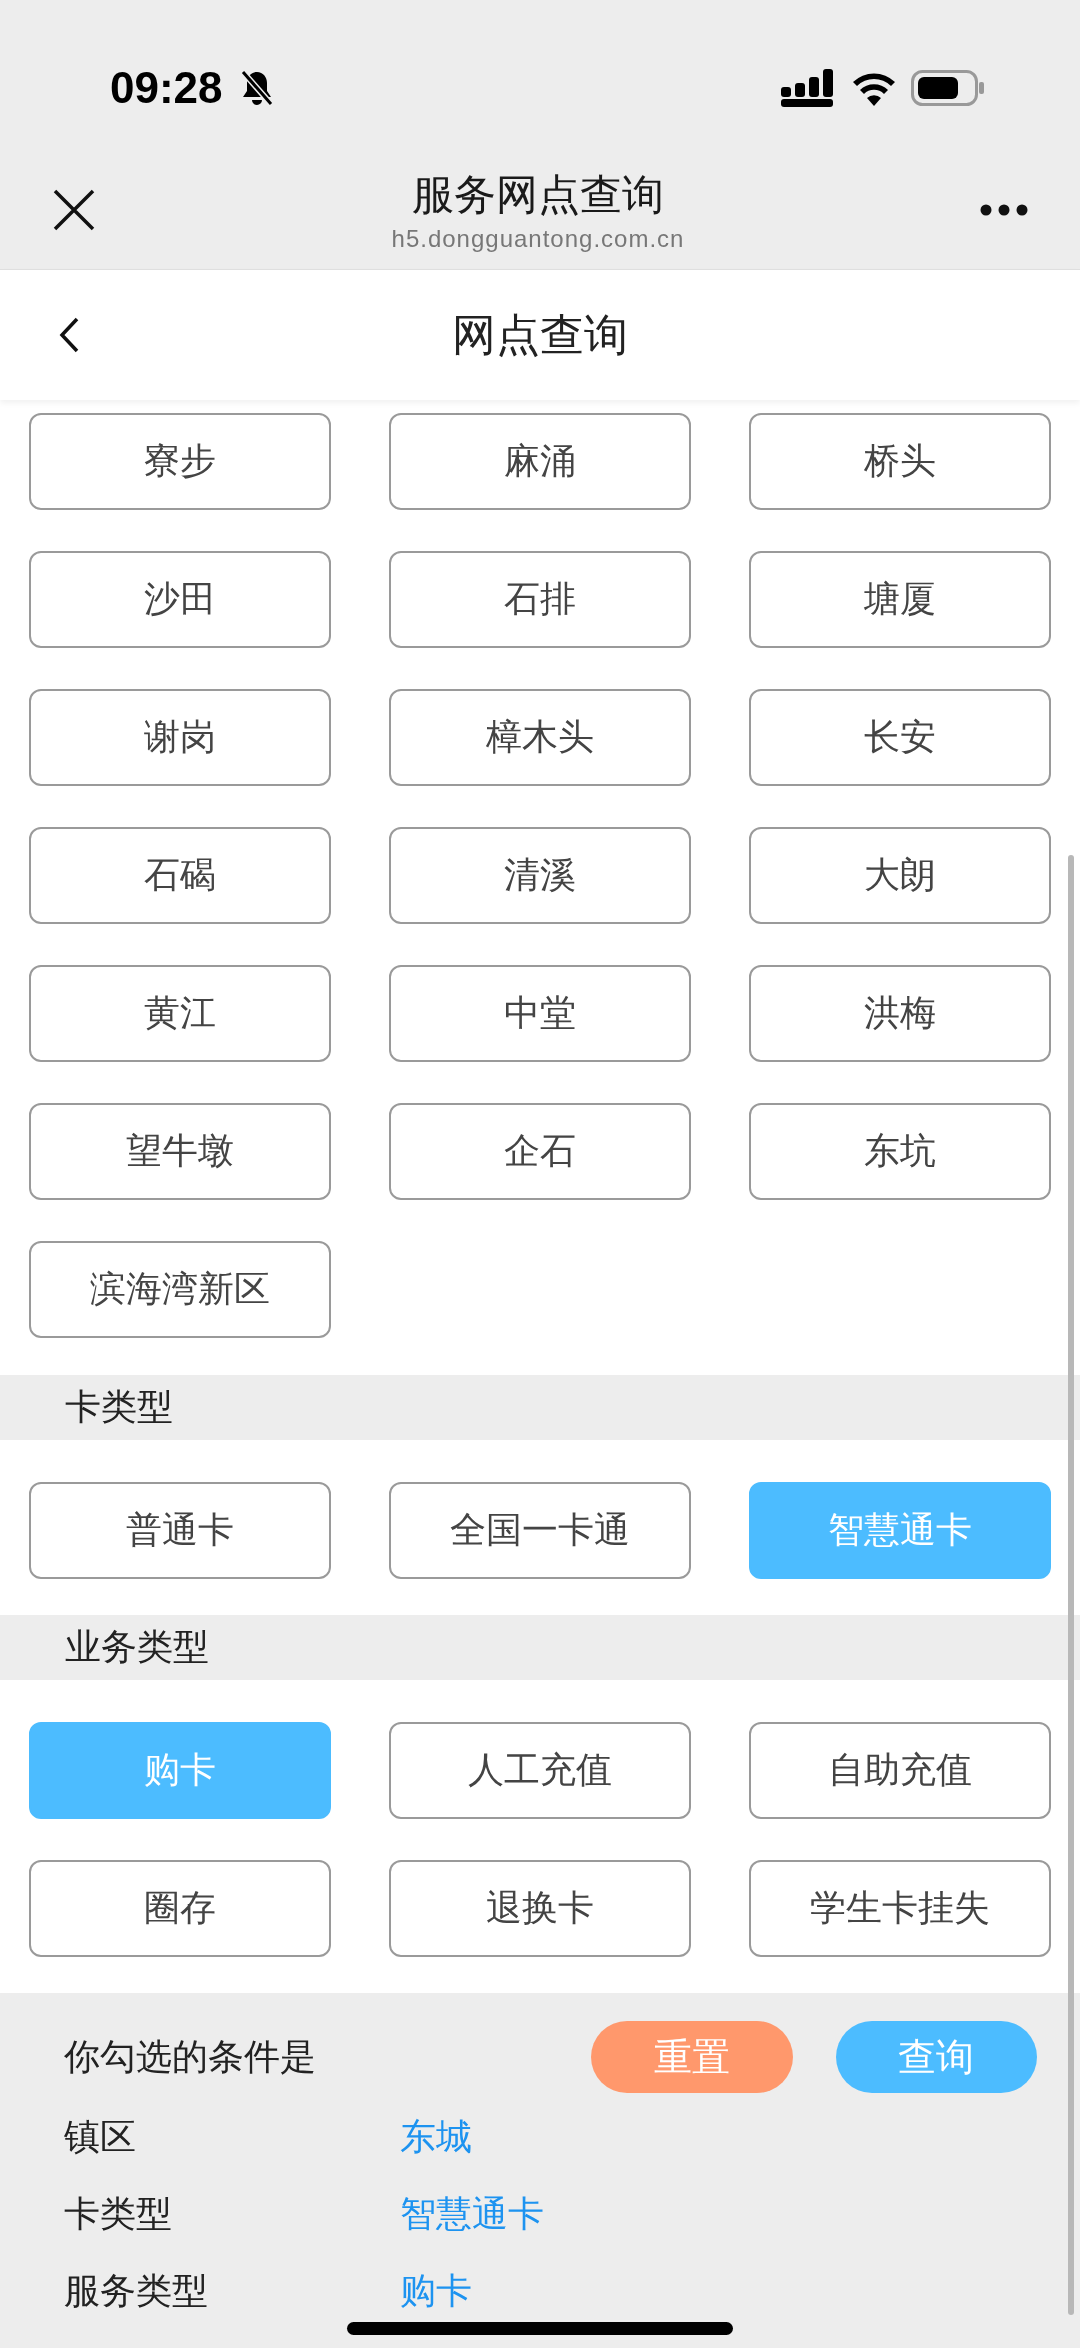 This screenshot has height=2348, width=1080. Describe the element at coordinates (180, 1530) in the screenshot. I see `option-button: 普通卡` at that location.